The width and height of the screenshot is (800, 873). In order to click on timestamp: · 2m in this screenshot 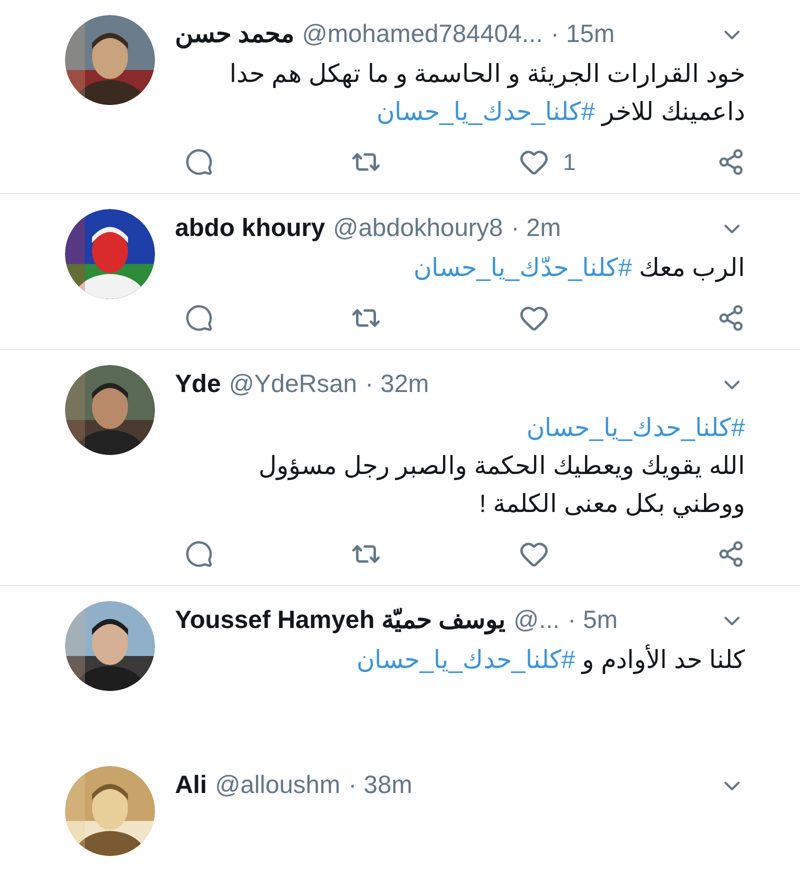, I will do `click(535, 228)`.